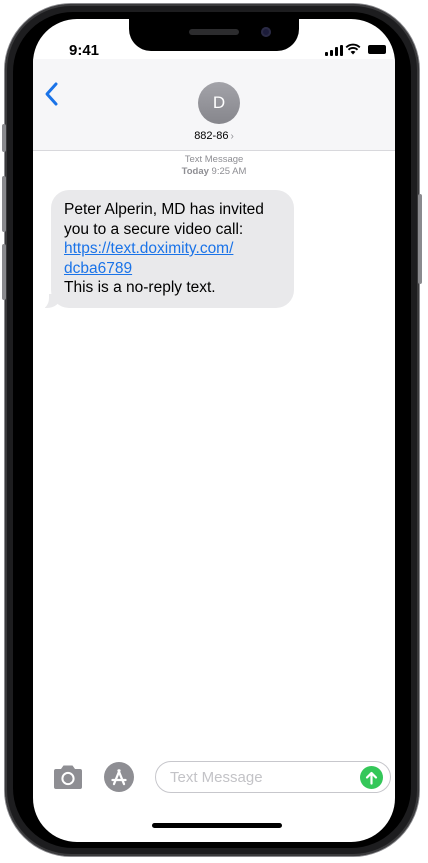 This screenshot has height=863, width=428. I want to click on camera-icon, so click(68, 777).